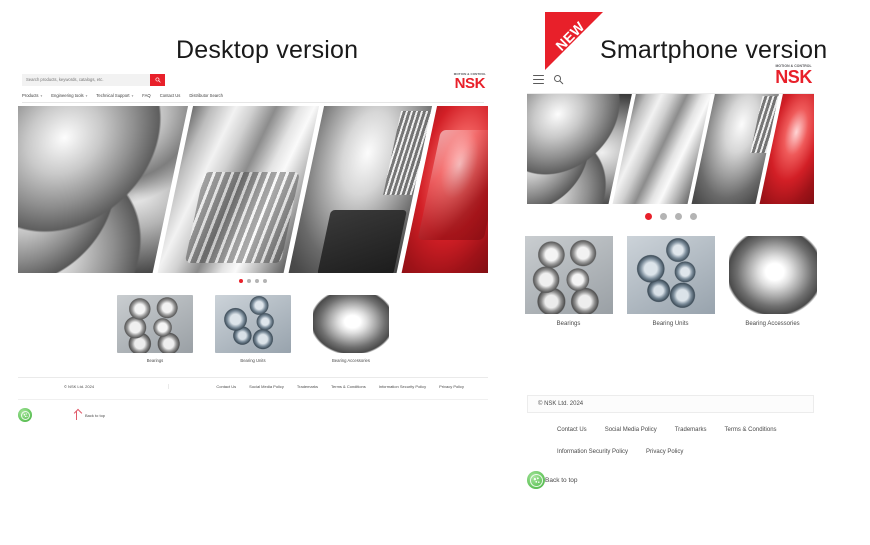 Image resolution: width=870 pixels, height=545 pixels. I want to click on search-submit-button, so click(157, 80).